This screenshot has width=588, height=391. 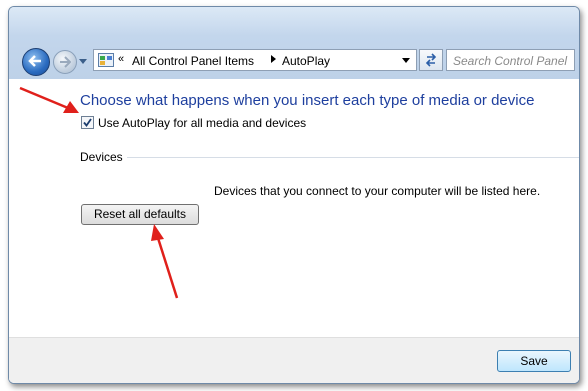 What do you see at coordinates (101, 157) in the screenshot?
I see `devices-section-title: Devices` at bounding box center [101, 157].